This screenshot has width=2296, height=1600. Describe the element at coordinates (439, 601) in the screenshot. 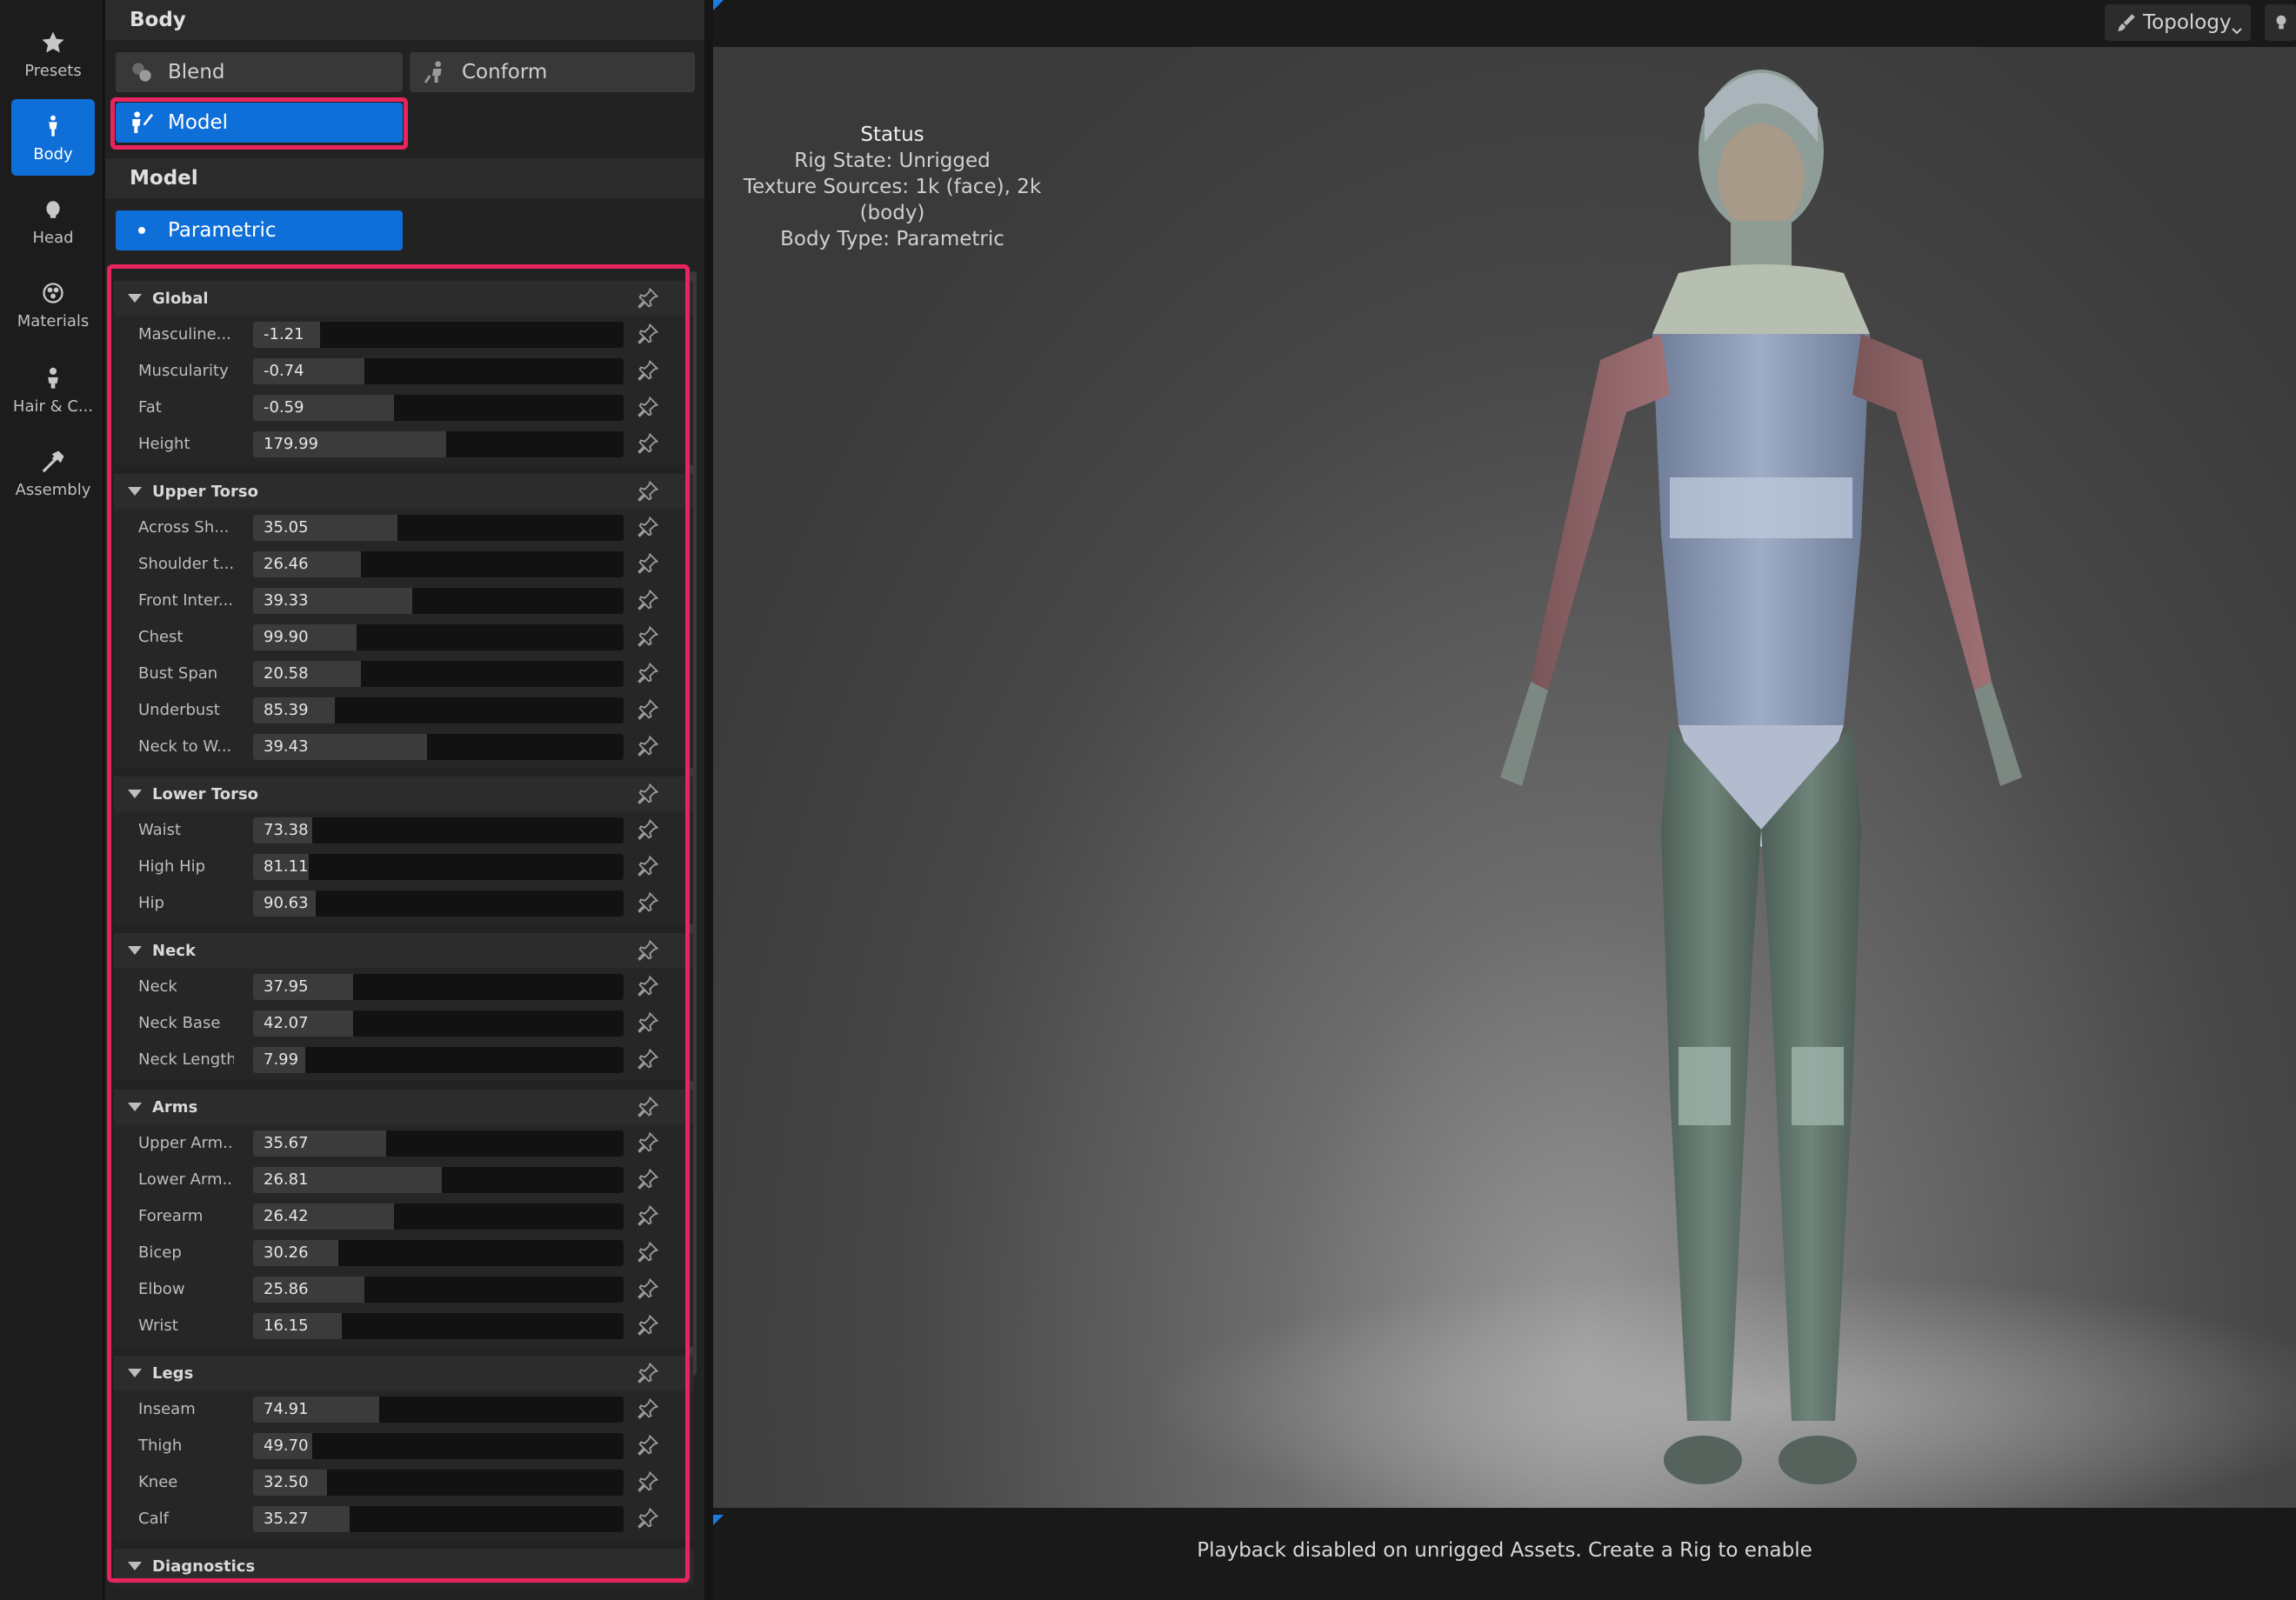

I see `param-slider: 39.33` at that location.